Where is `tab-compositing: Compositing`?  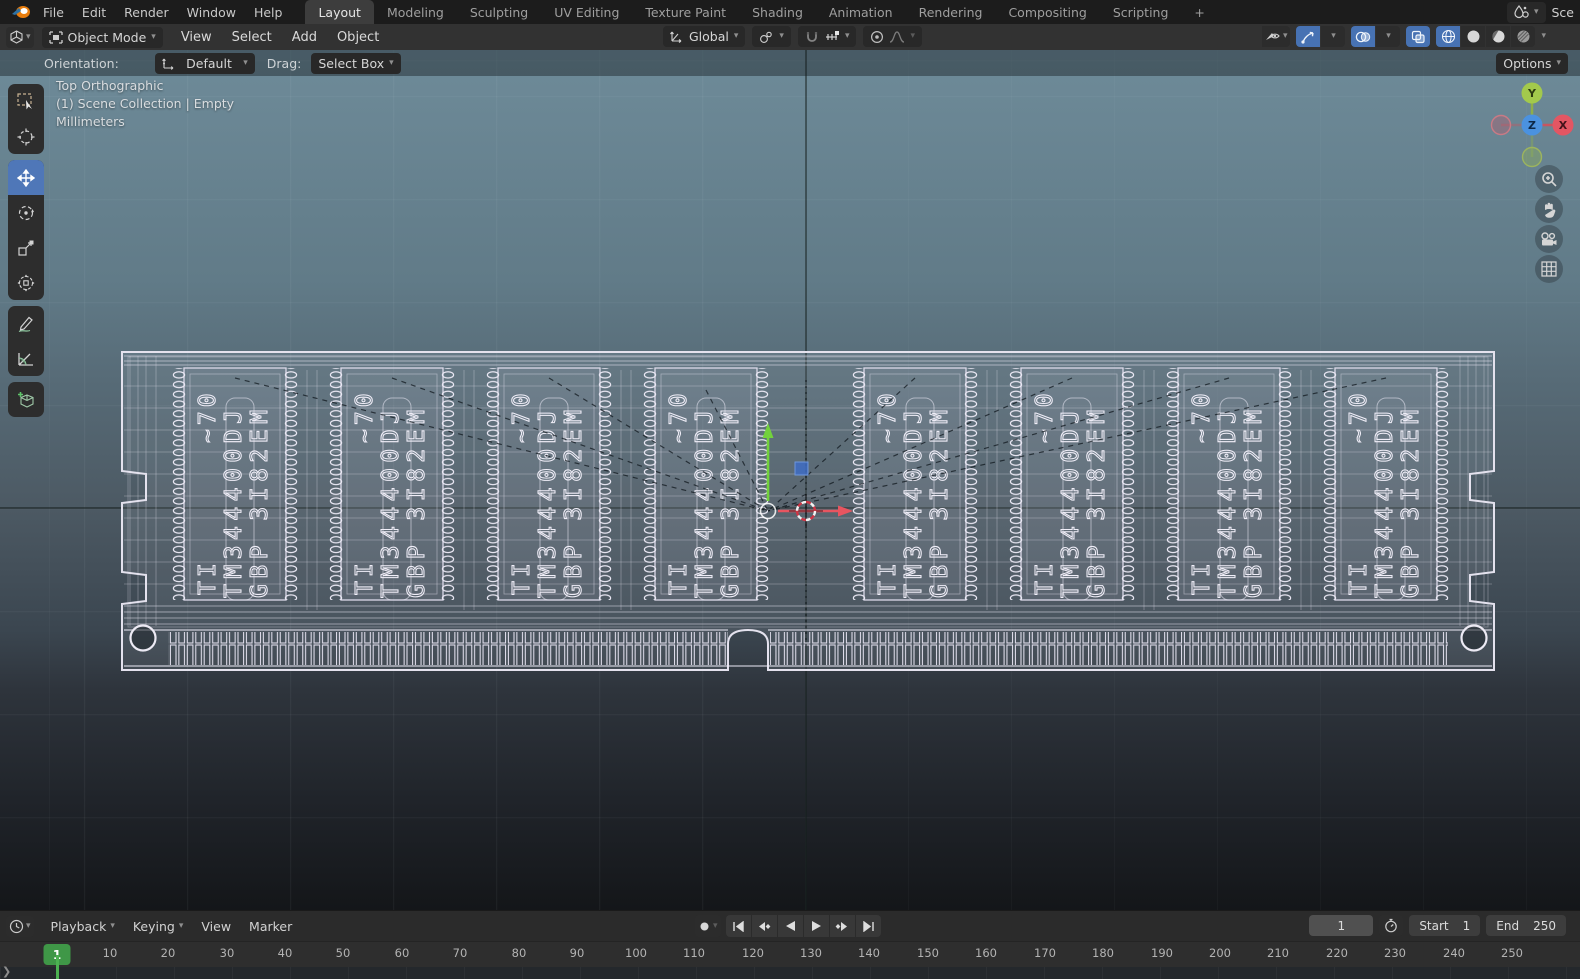
tab-compositing: Compositing is located at coordinates (1047, 12).